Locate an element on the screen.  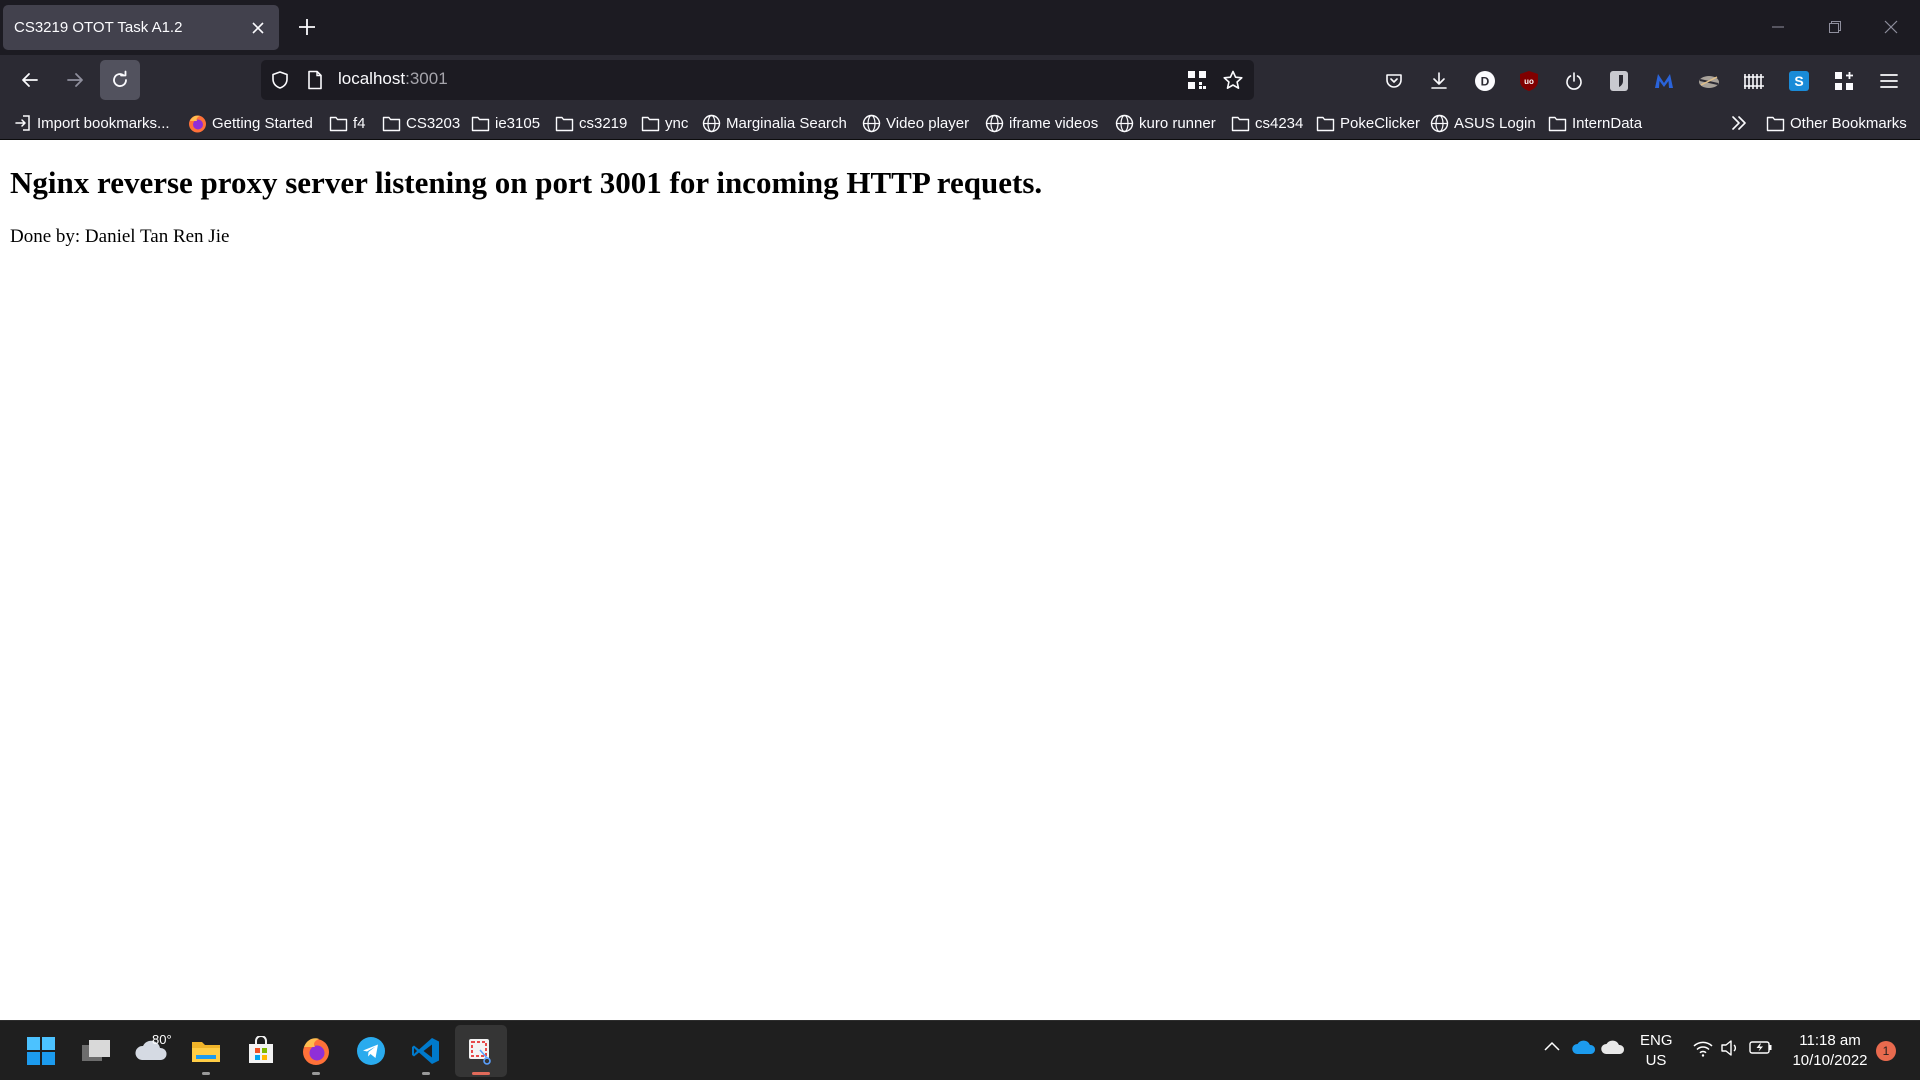
bookmark-folder-cs3203: CS3203 is located at coordinates (421, 123).